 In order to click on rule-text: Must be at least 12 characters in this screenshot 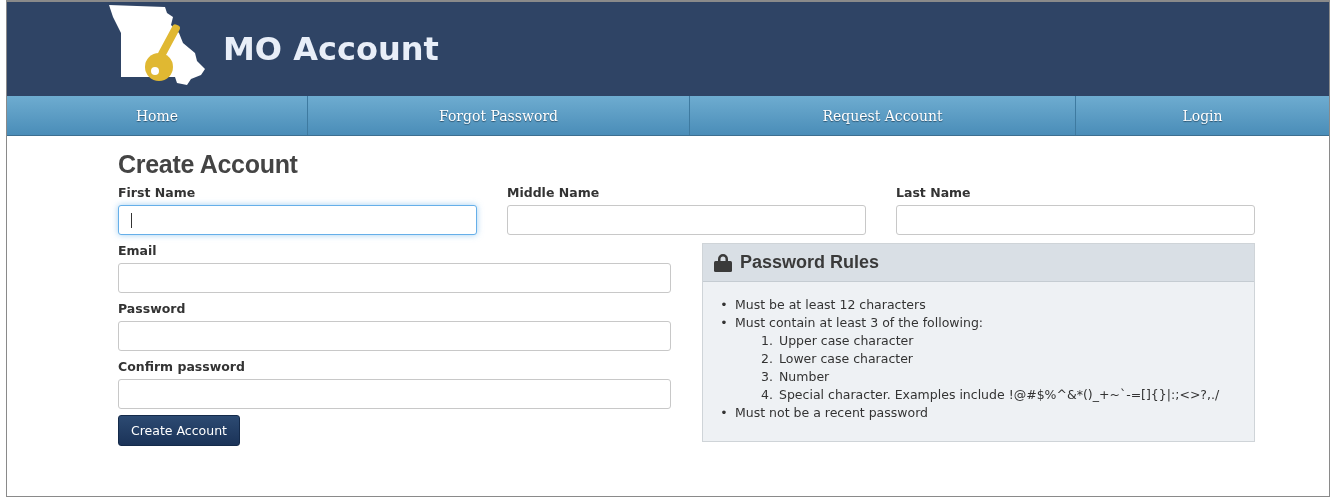, I will do `click(830, 305)`.